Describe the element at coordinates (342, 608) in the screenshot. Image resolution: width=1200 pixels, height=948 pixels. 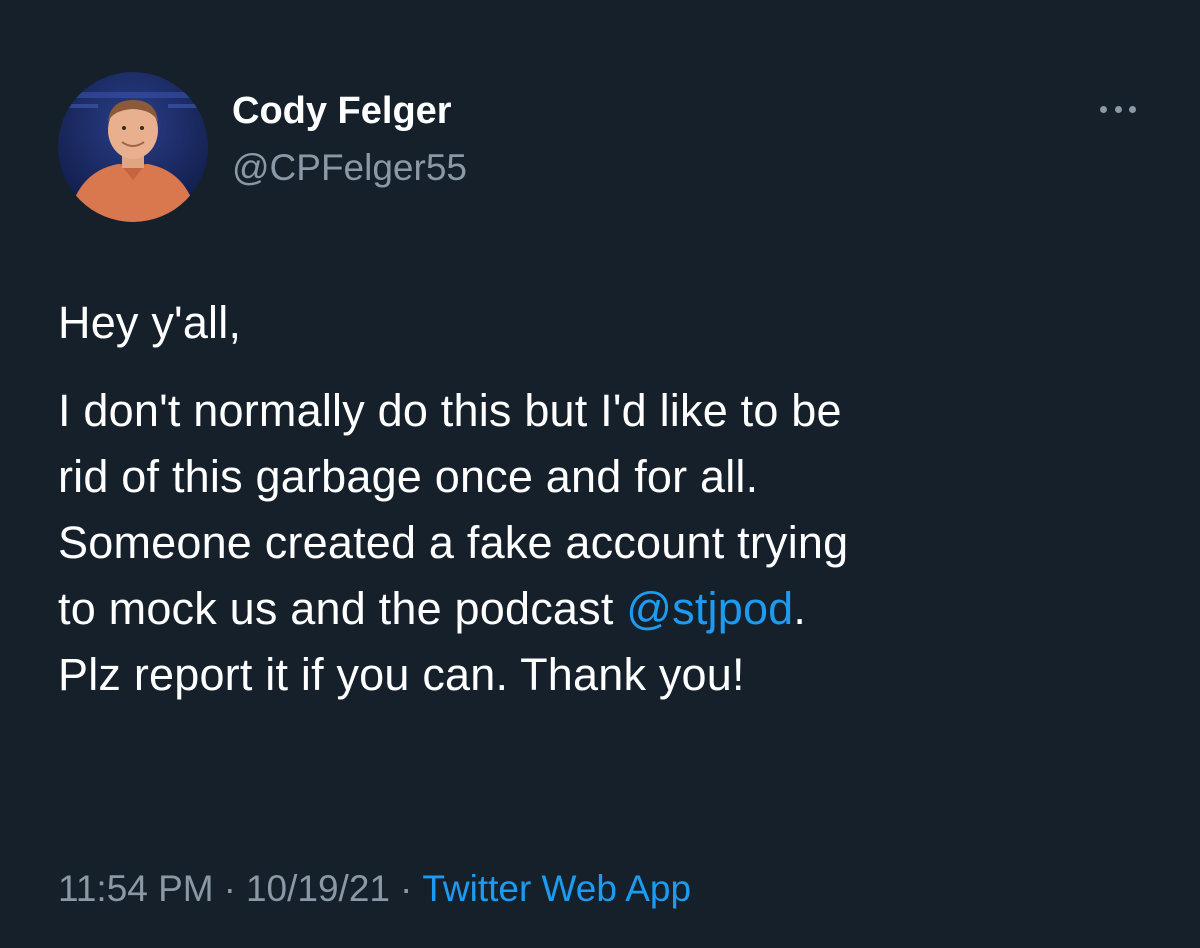
I see `tweet-line-text: to mock us and the podcast` at that location.